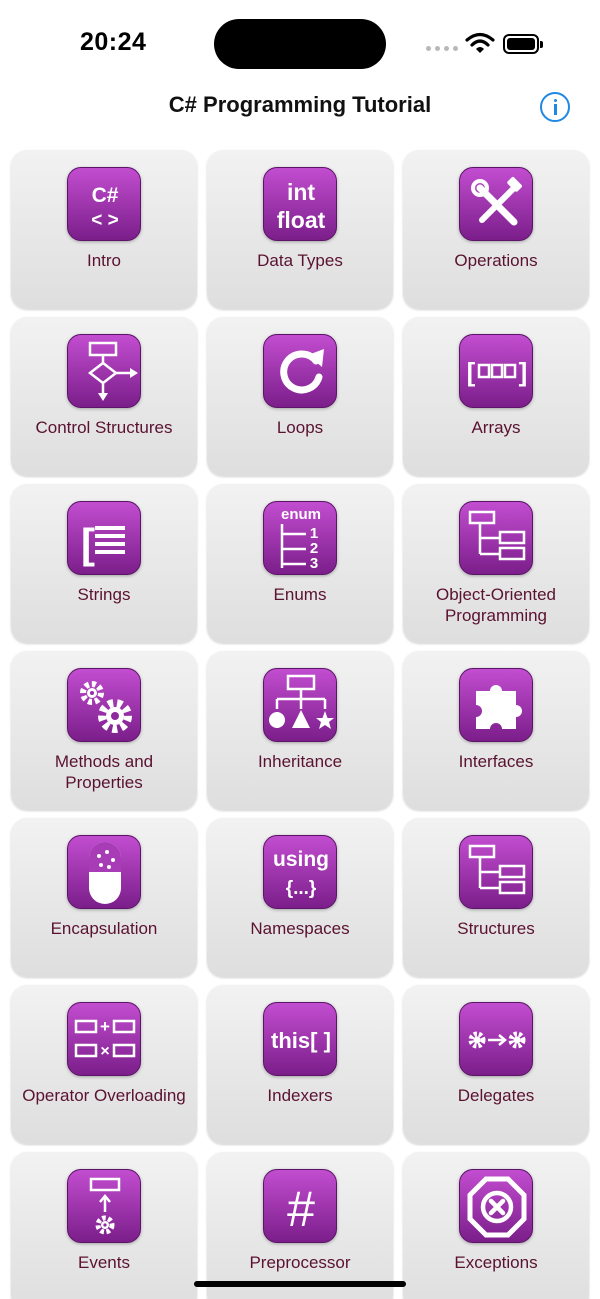 The width and height of the screenshot is (600, 1299). I want to click on icon-text: #, so click(301, 1209).